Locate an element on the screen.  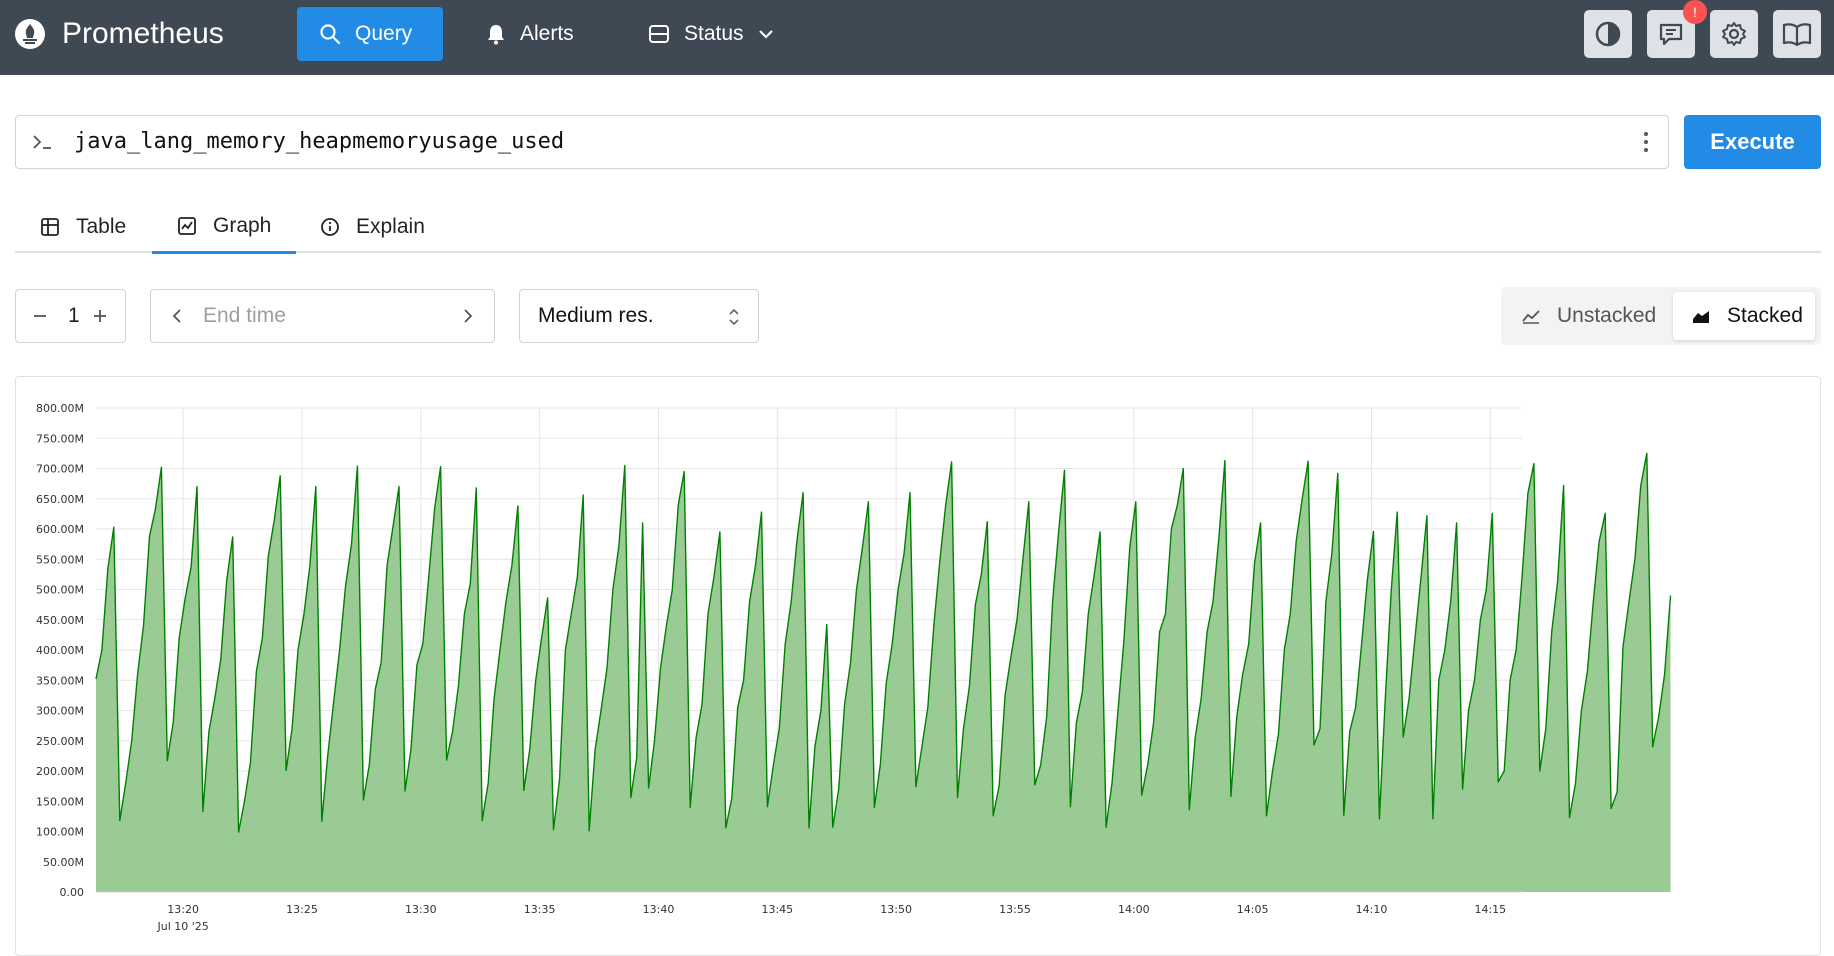
brand: Prometheus is located at coordinates (119, 34).